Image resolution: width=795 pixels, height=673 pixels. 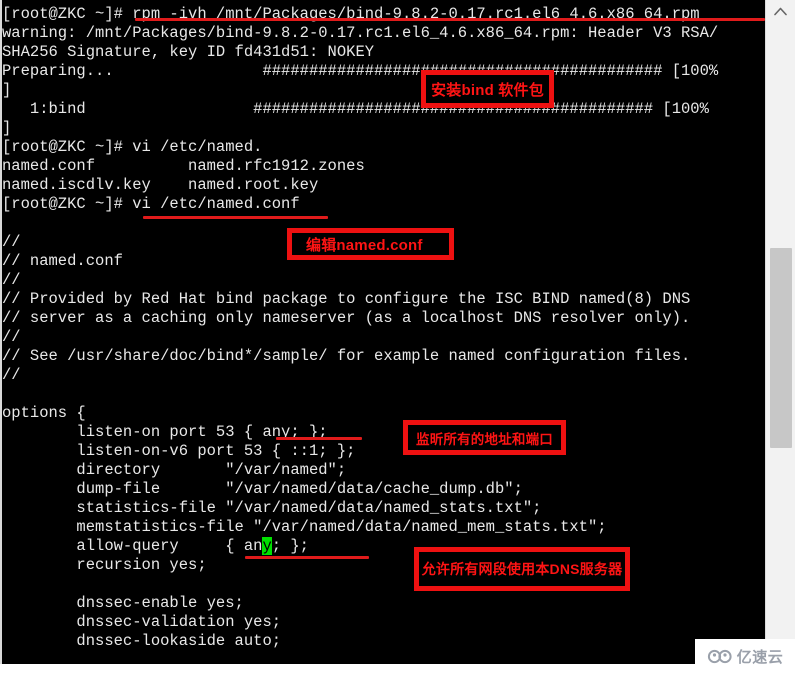 I want to click on terminal-line: [root@ZKC ~]# vi /etc/named., so click(x=132, y=147).